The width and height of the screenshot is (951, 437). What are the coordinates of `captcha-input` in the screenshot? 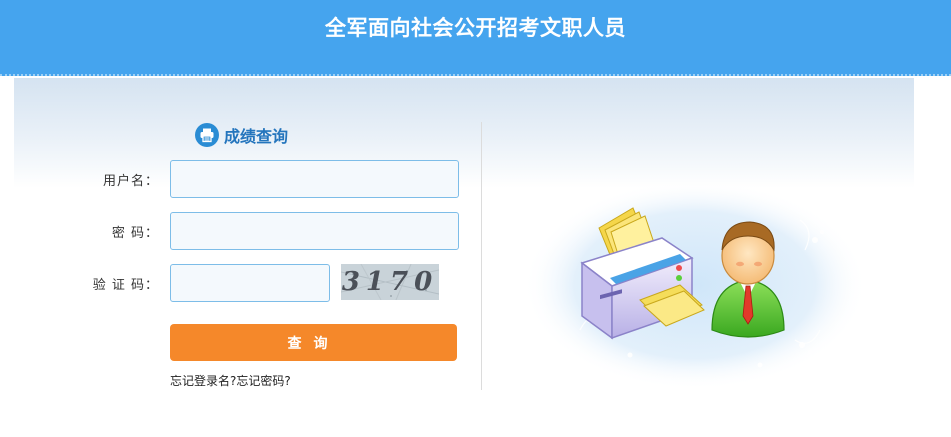 It's located at (250, 283).